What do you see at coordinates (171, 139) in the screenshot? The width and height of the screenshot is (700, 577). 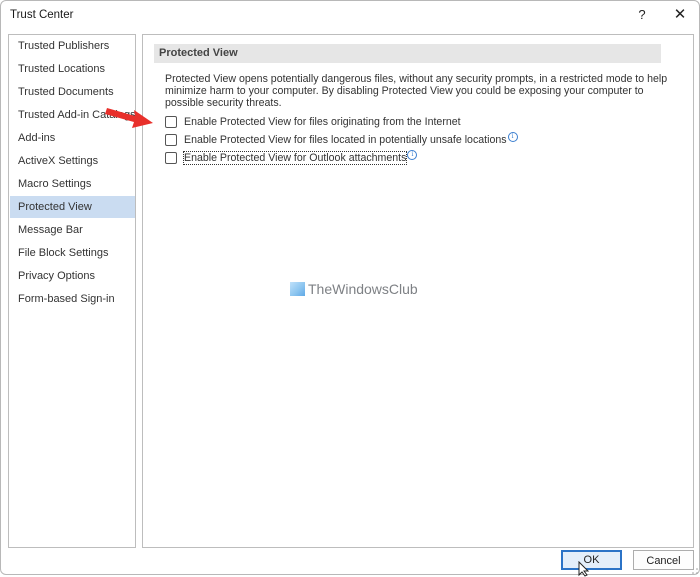 I see `checkbox-unsafe-locations` at bounding box center [171, 139].